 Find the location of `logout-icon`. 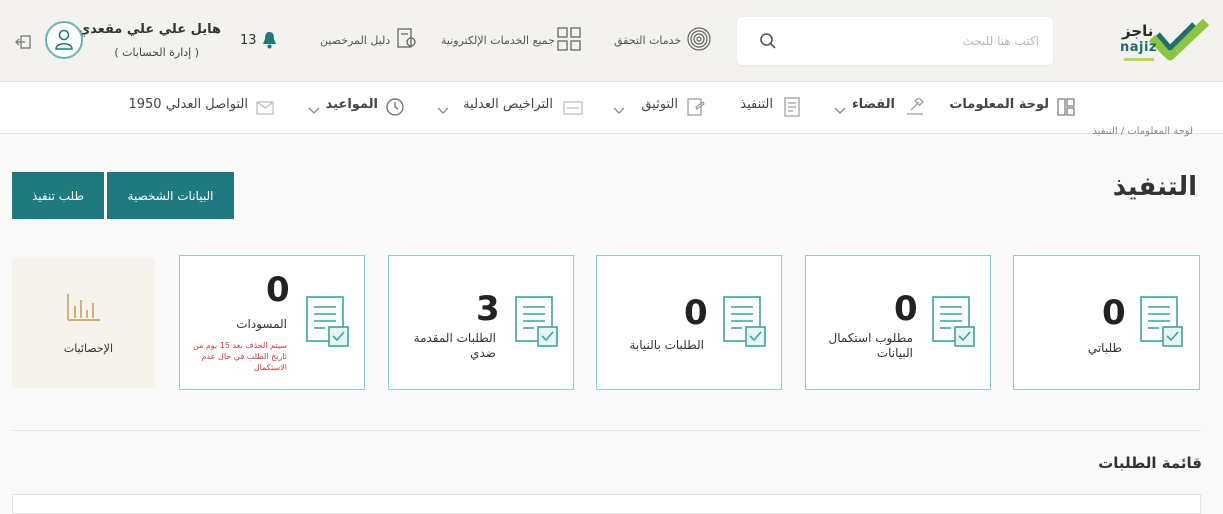

logout-icon is located at coordinates (23, 43).